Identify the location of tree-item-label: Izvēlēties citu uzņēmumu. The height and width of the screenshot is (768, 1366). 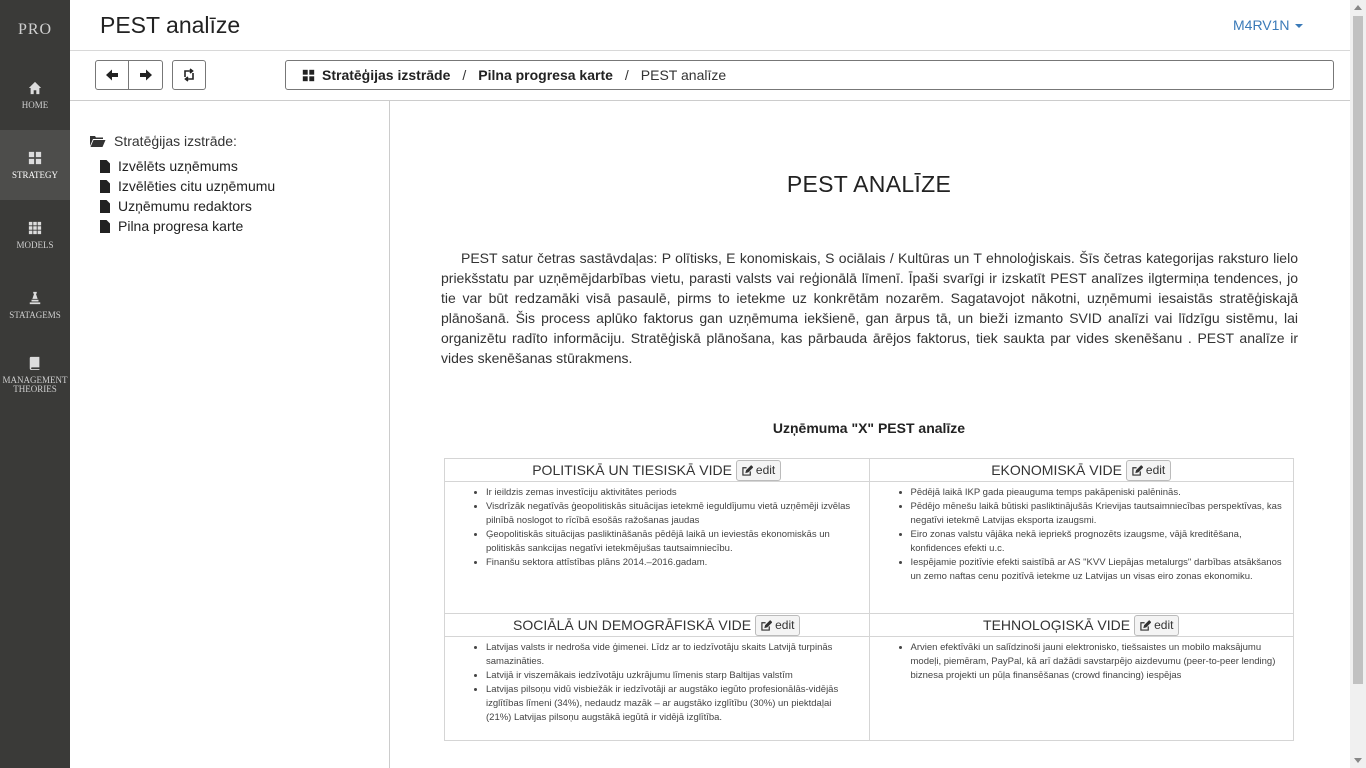
(197, 186).